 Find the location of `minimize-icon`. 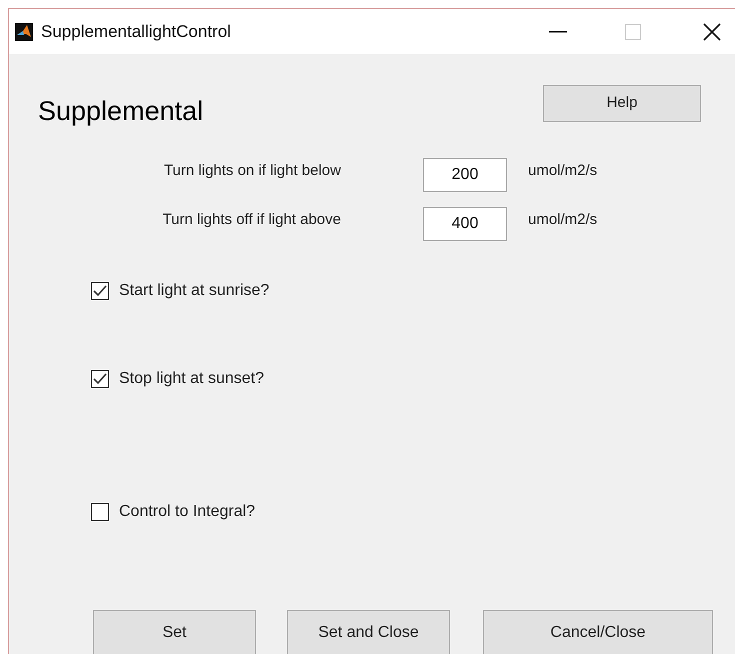

minimize-icon is located at coordinates (558, 31).